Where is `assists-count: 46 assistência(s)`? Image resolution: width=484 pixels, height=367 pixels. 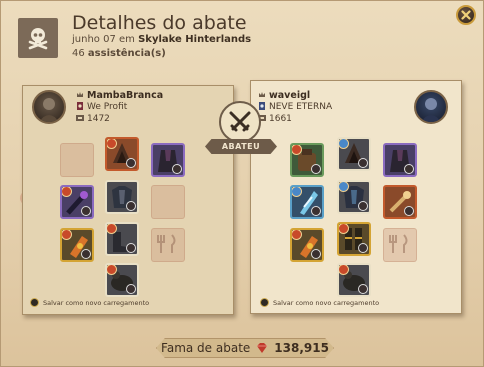 assists-count: 46 assistência(s) is located at coordinates (119, 53).